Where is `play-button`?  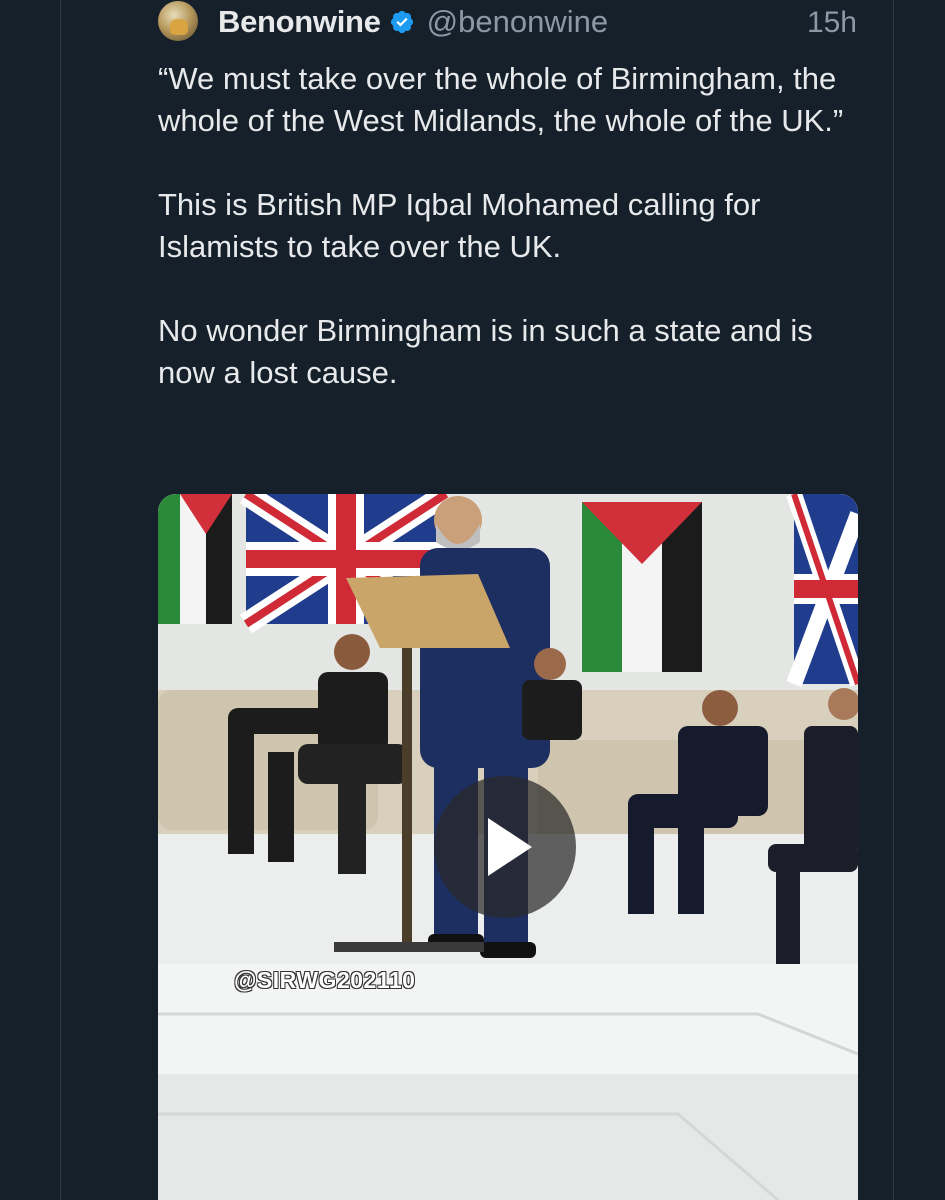 play-button is located at coordinates (505, 847).